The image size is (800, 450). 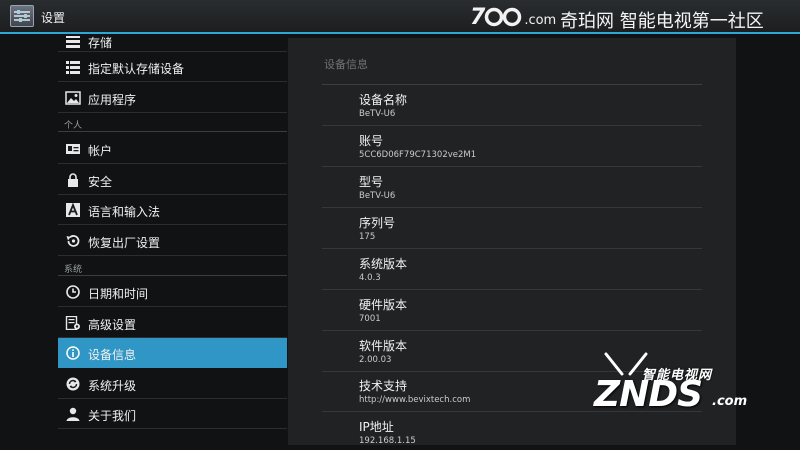 I want to click on info-title: 技术支持, so click(x=383, y=386).